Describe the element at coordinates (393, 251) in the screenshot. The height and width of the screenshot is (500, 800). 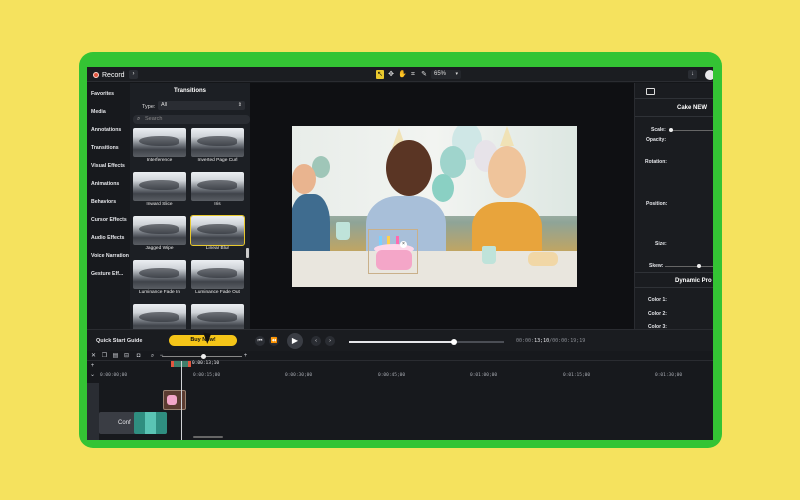
I see `cake-sticker: ×` at that location.